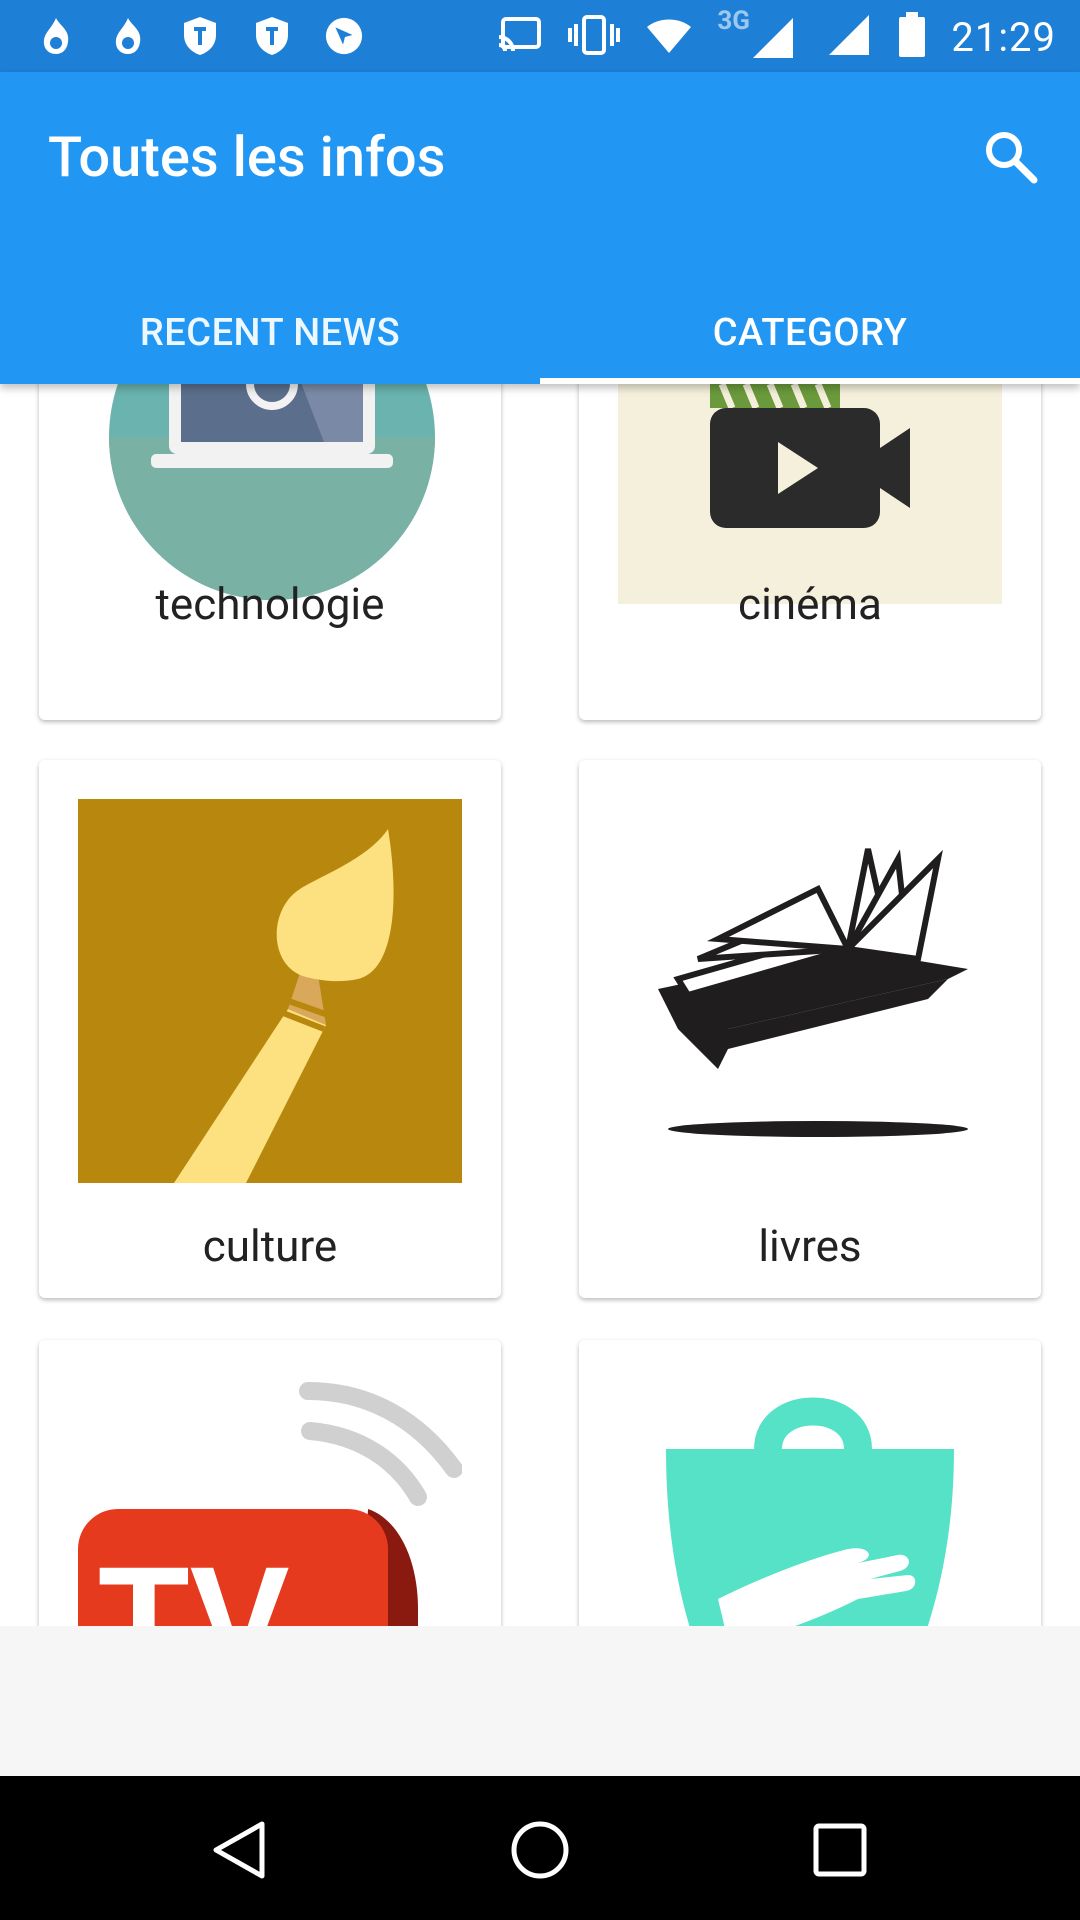 This screenshot has height=1920, width=1080. I want to click on location-arrow-icon, so click(344, 36).